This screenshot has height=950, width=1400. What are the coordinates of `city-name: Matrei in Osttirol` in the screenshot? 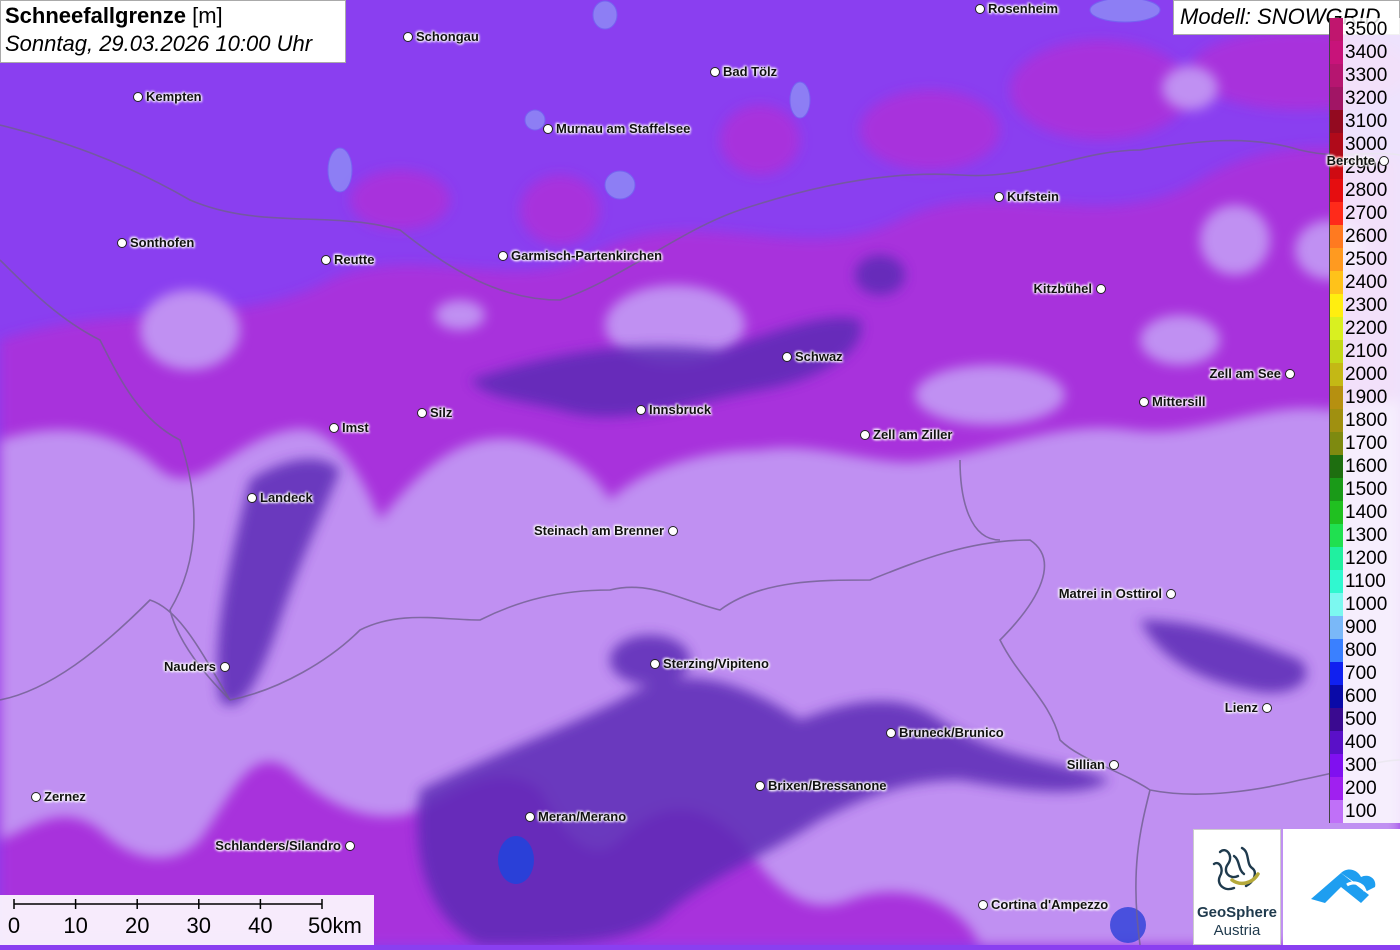 It's located at (1110, 593).